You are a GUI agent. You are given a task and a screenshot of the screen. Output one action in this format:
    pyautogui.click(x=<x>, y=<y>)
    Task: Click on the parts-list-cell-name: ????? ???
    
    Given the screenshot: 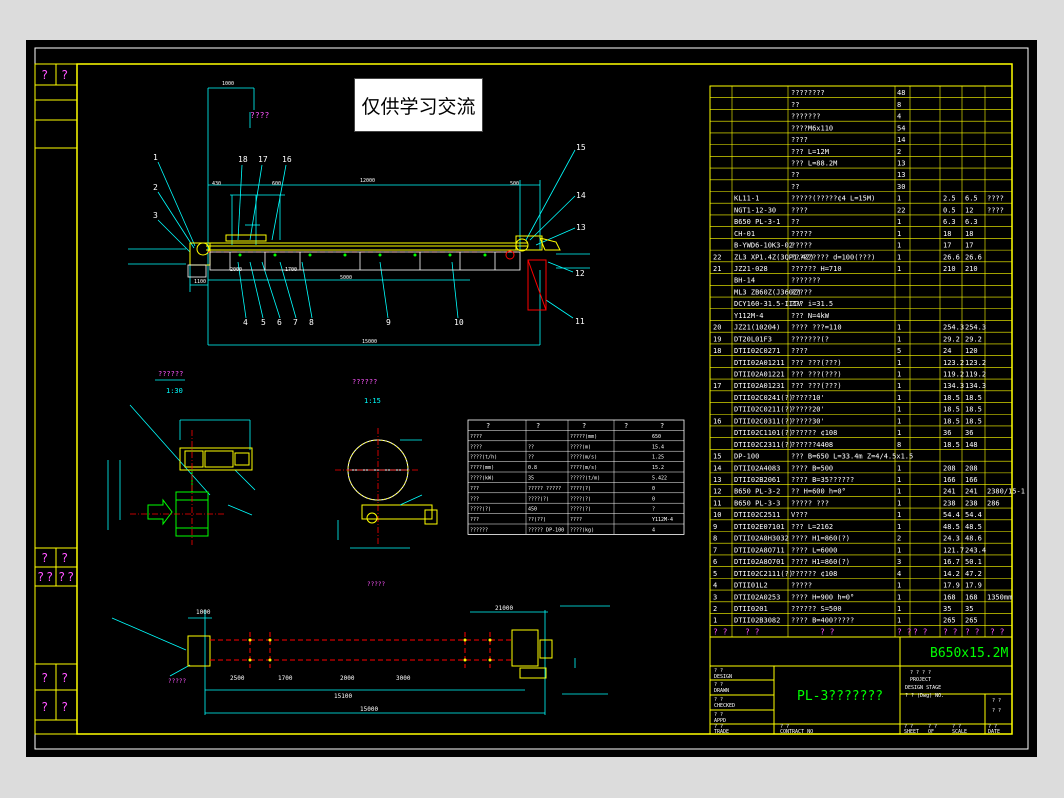 What is the action you would take?
    pyautogui.click(x=810, y=503)
    